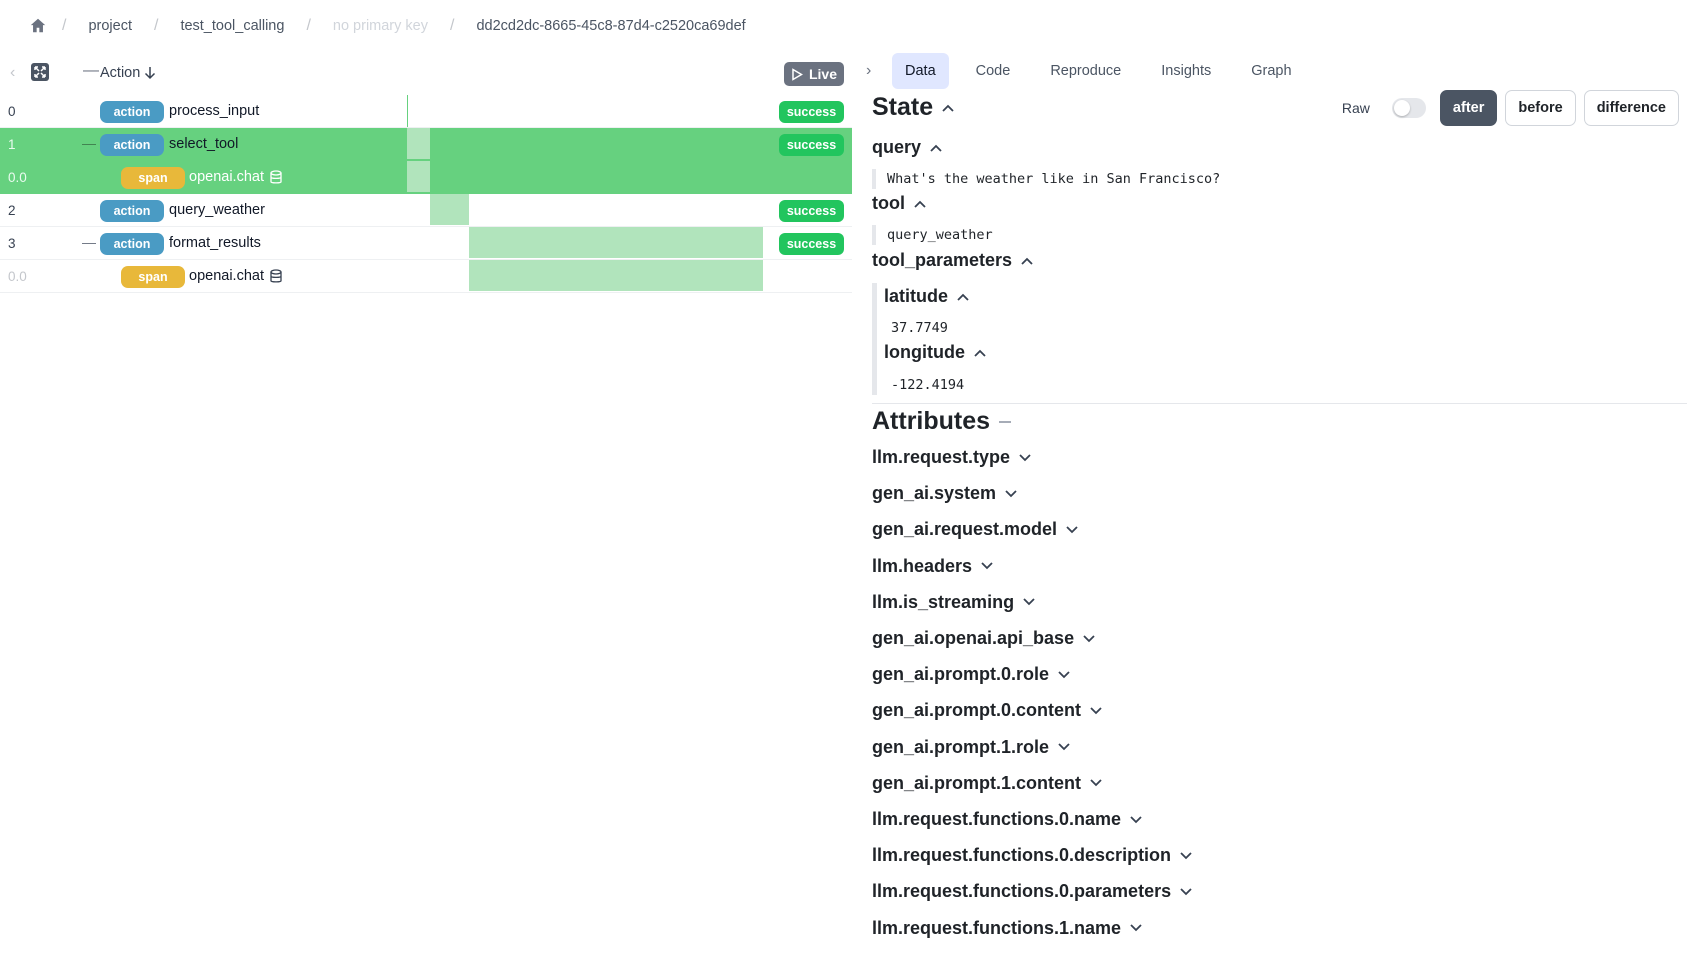 The height and width of the screenshot is (956, 1687). Describe the element at coordinates (822, 74) in the screenshot. I see `live-label: Live` at that location.